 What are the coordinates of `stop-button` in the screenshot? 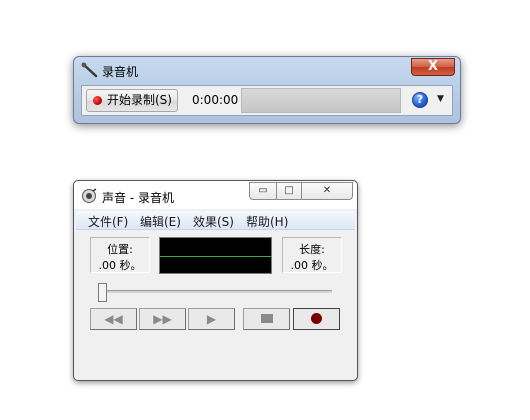 It's located at (266, 319).